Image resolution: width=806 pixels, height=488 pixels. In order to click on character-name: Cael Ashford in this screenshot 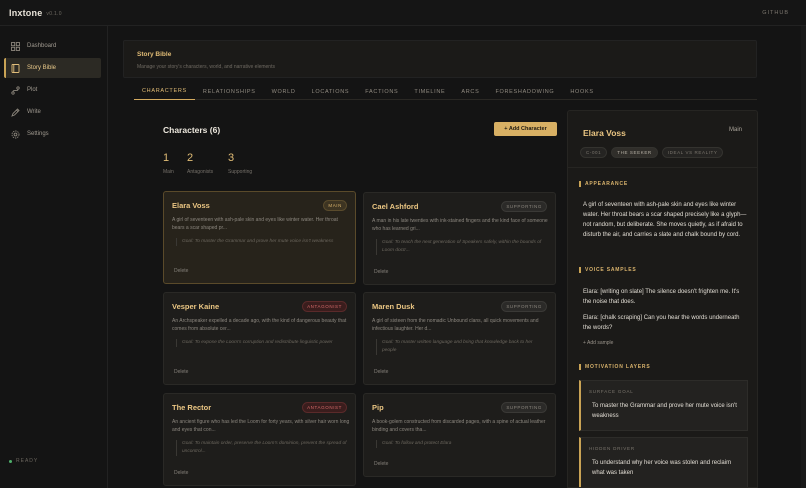, I will do `click(395, 206)`.